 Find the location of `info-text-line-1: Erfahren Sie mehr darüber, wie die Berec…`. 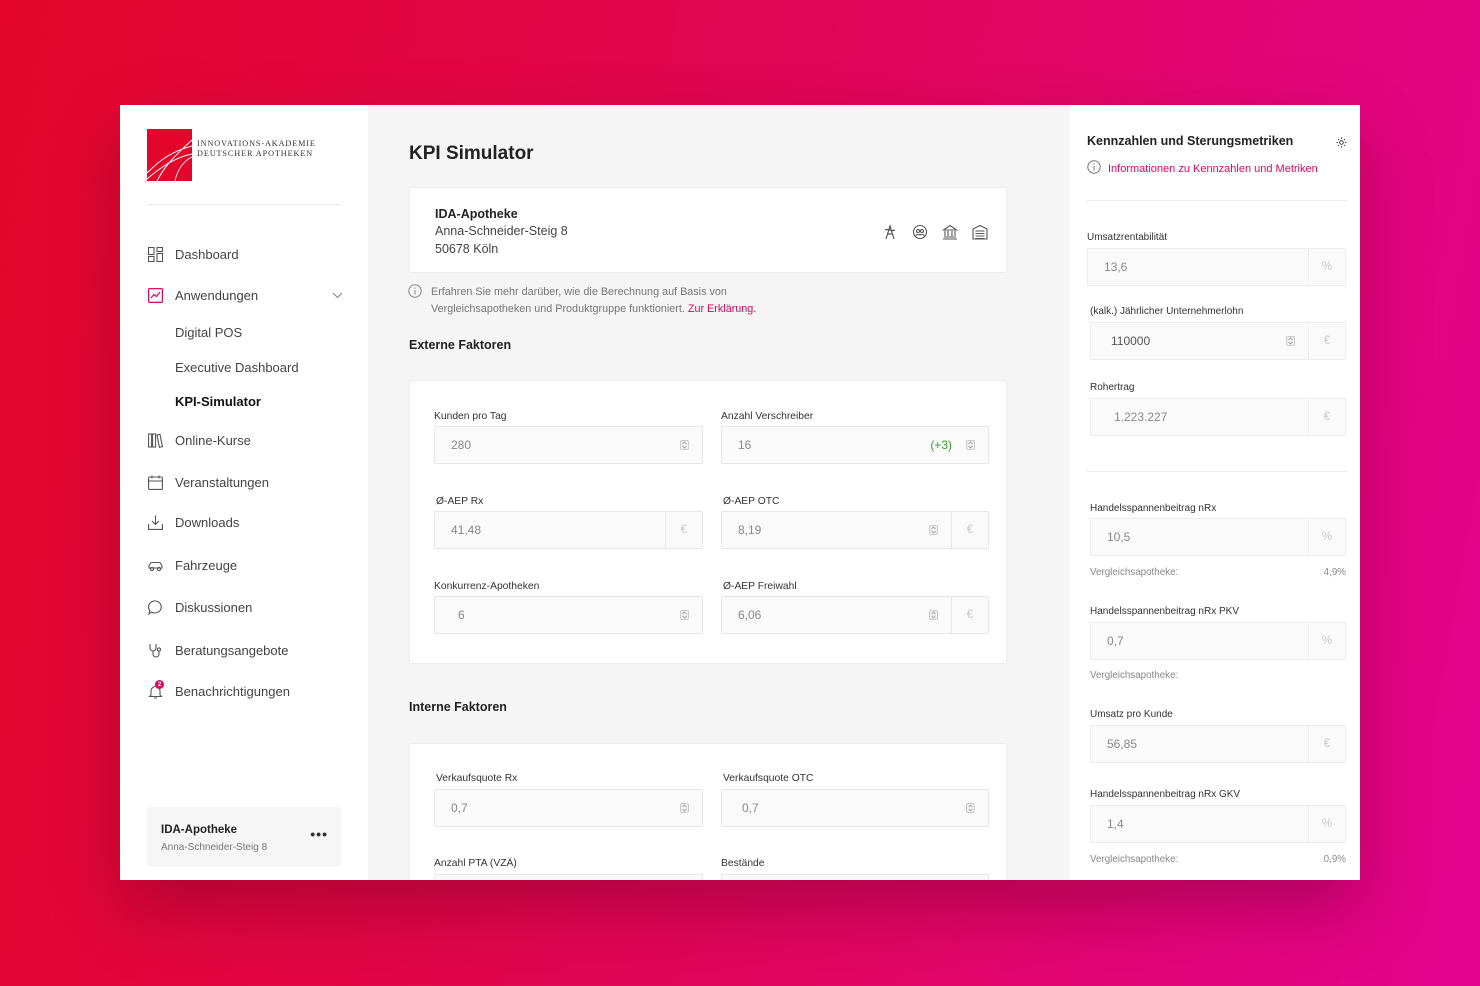

info-text-line-1: Erfahren Sie mehr darüber, wie die Berec… is located at coordinates (579, 292).